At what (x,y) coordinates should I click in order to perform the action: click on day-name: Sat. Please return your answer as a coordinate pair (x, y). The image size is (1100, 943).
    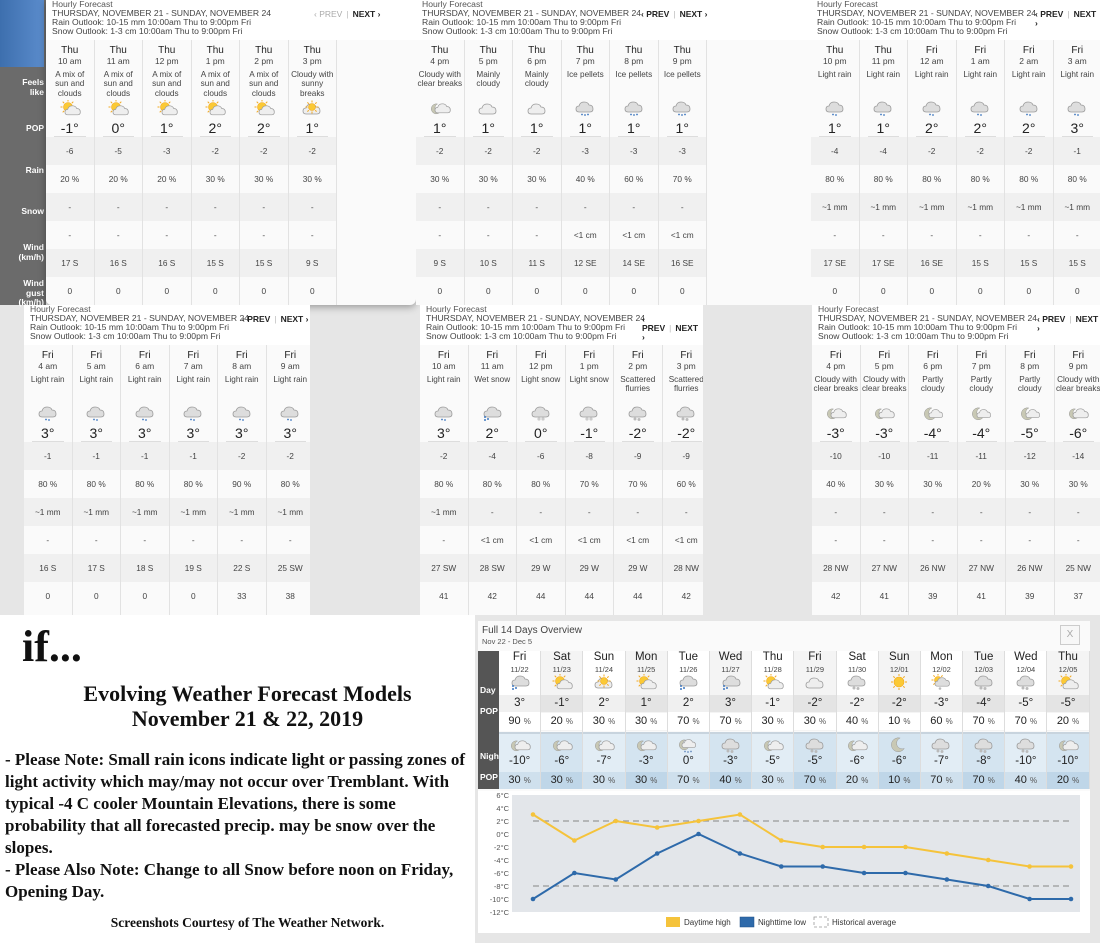
    Looking at the image, I should click on (562, 657).